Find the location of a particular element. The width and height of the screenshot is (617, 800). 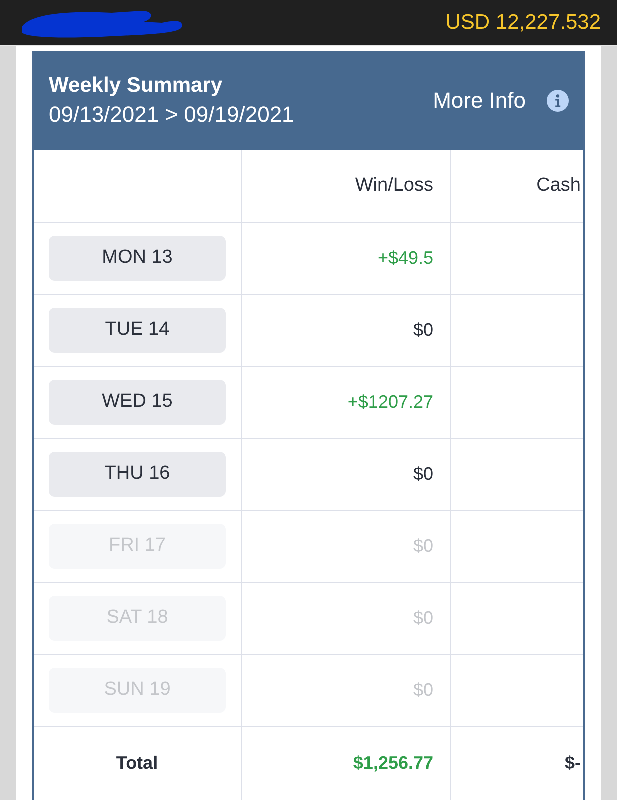

win-loss-cell: +$49.5 is located at coordinates (345, 258).